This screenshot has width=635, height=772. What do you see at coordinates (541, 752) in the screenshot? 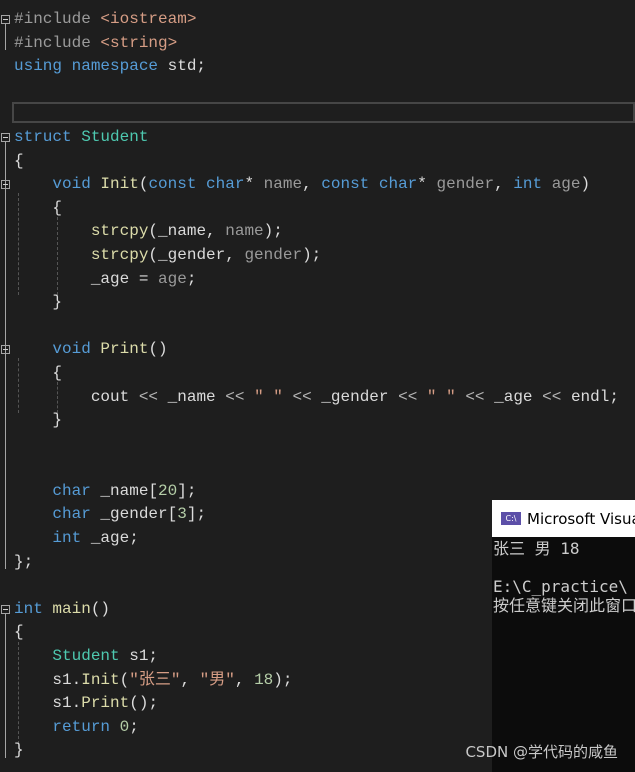
I see `watermark: CSDN @学代码的咸鱼` at bounding box center [541, 752].